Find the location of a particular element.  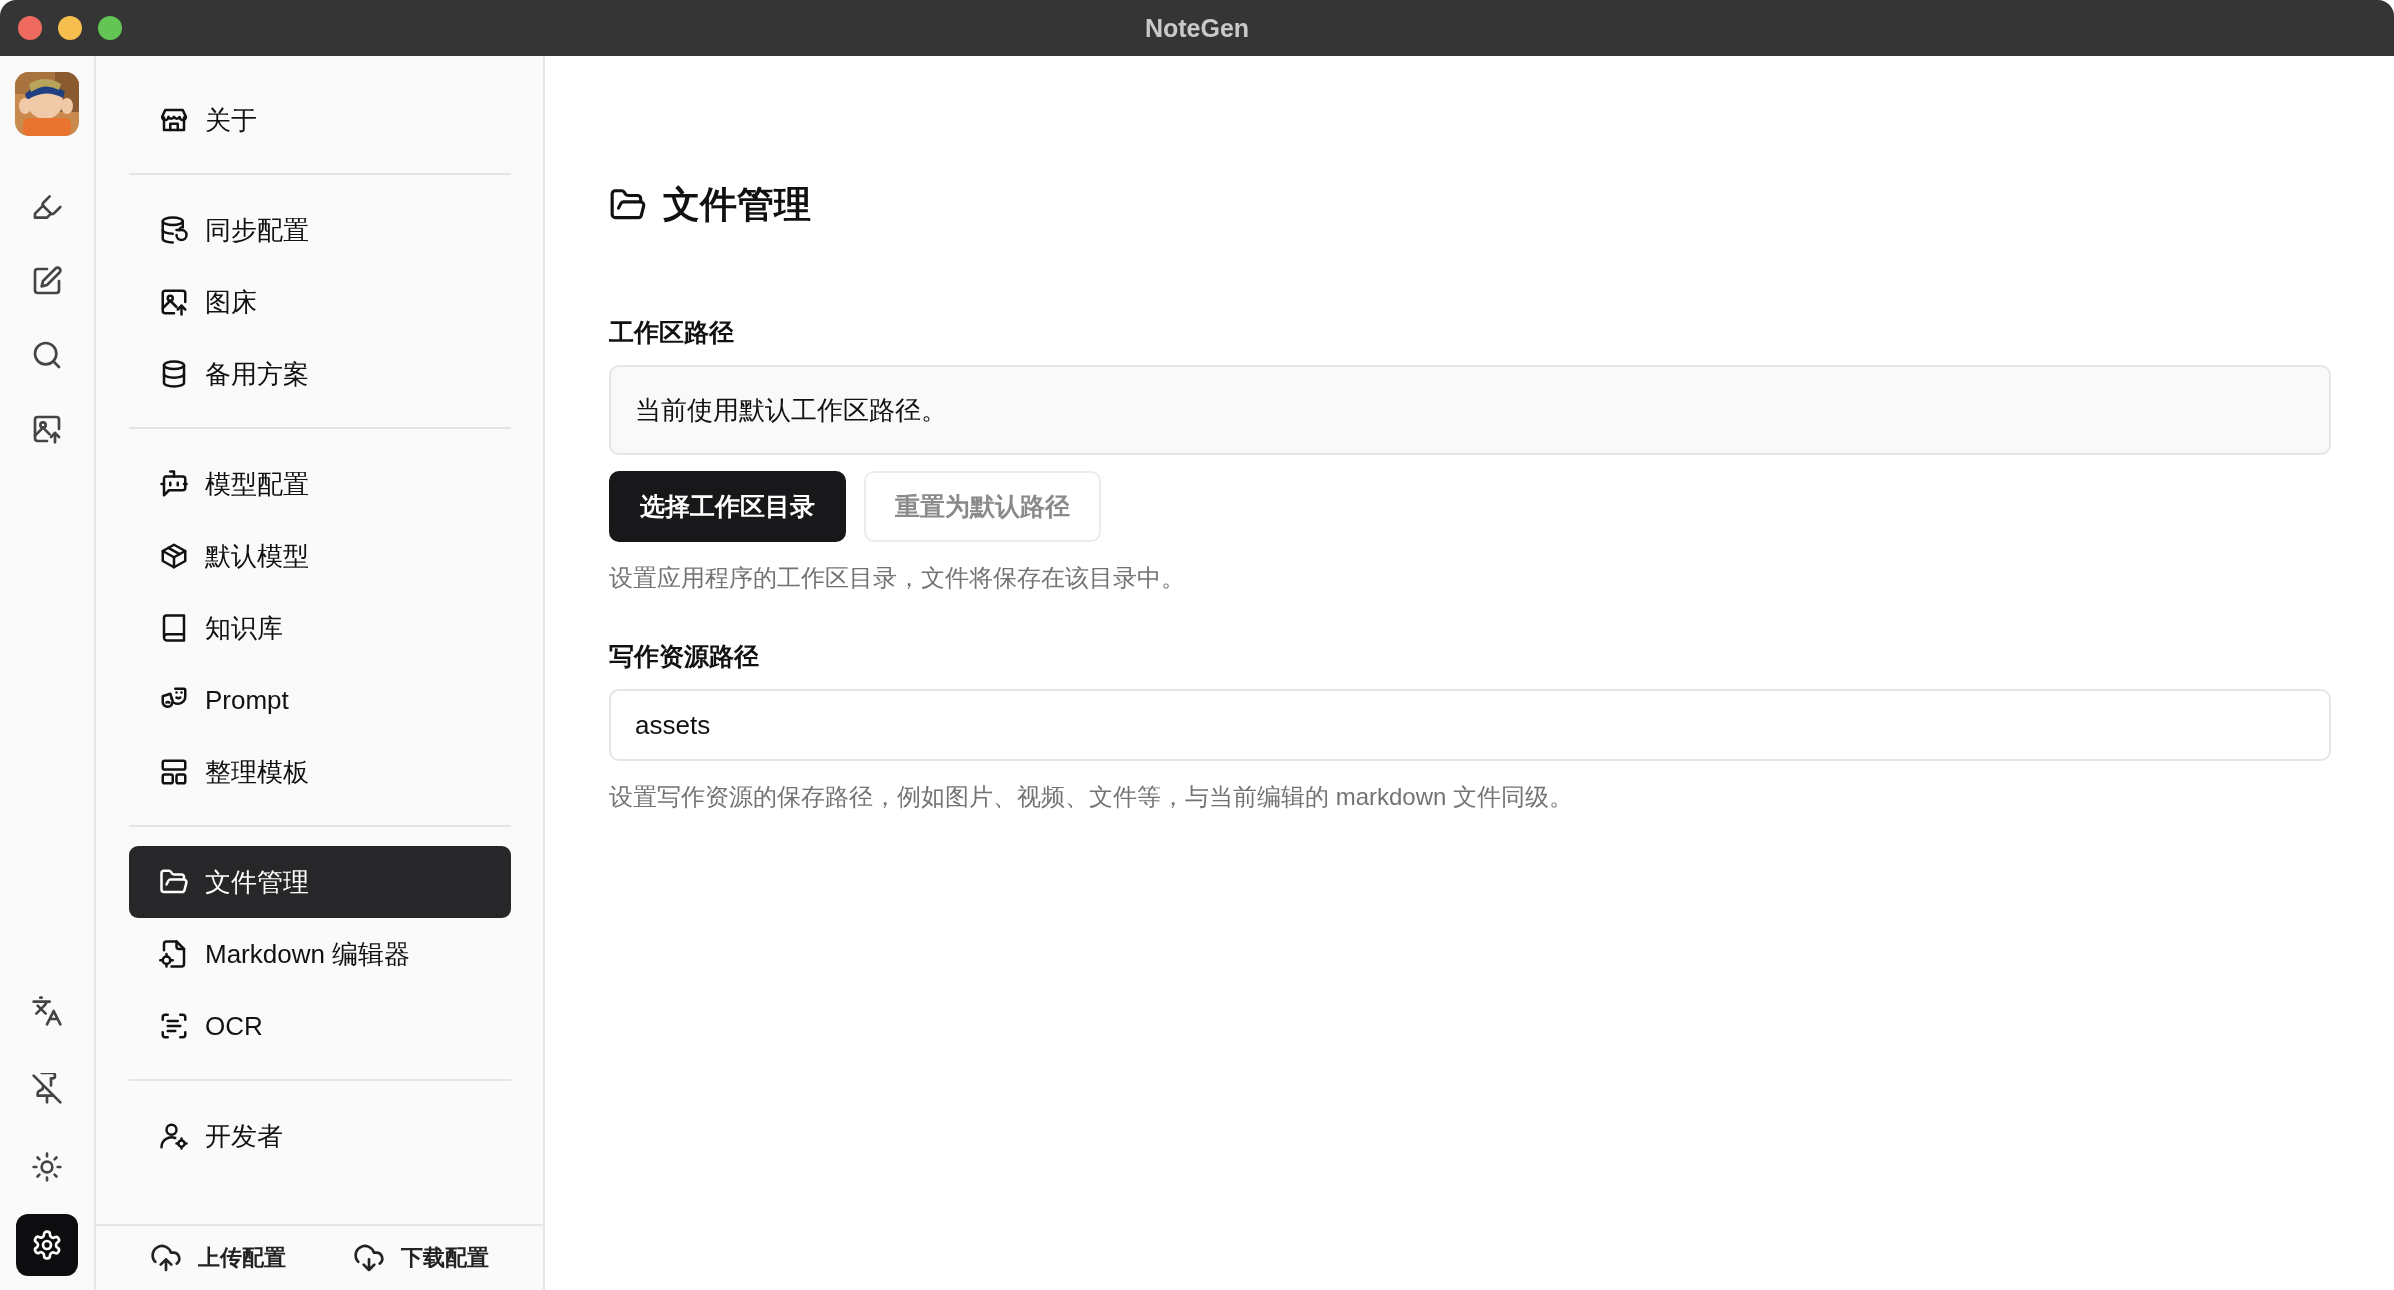

sun-icon is located at coordinates (47, 1167).